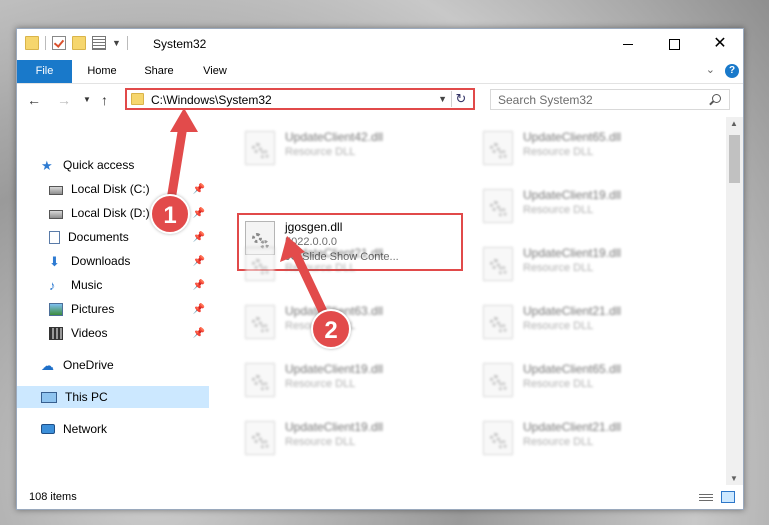  I want to click on forward-arrow-icon: →, so click(64, 100).